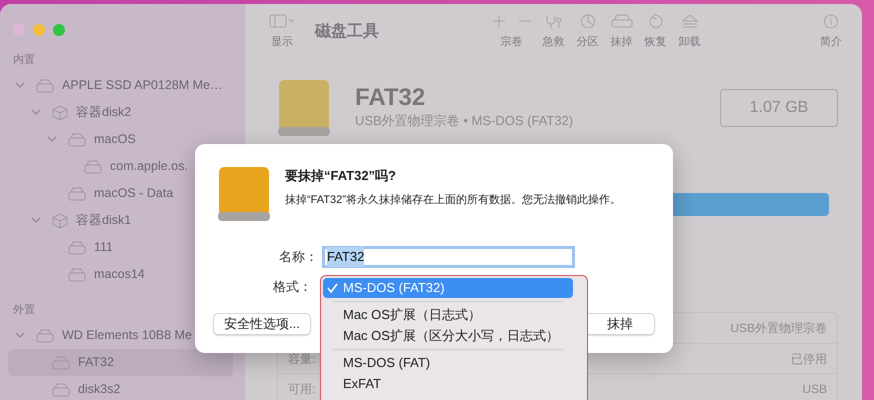  What do you see at coordinates (120, 166) in the screenshot?
I see `sidebar-item: com.apple.os.` at bounding box center [120, 166].